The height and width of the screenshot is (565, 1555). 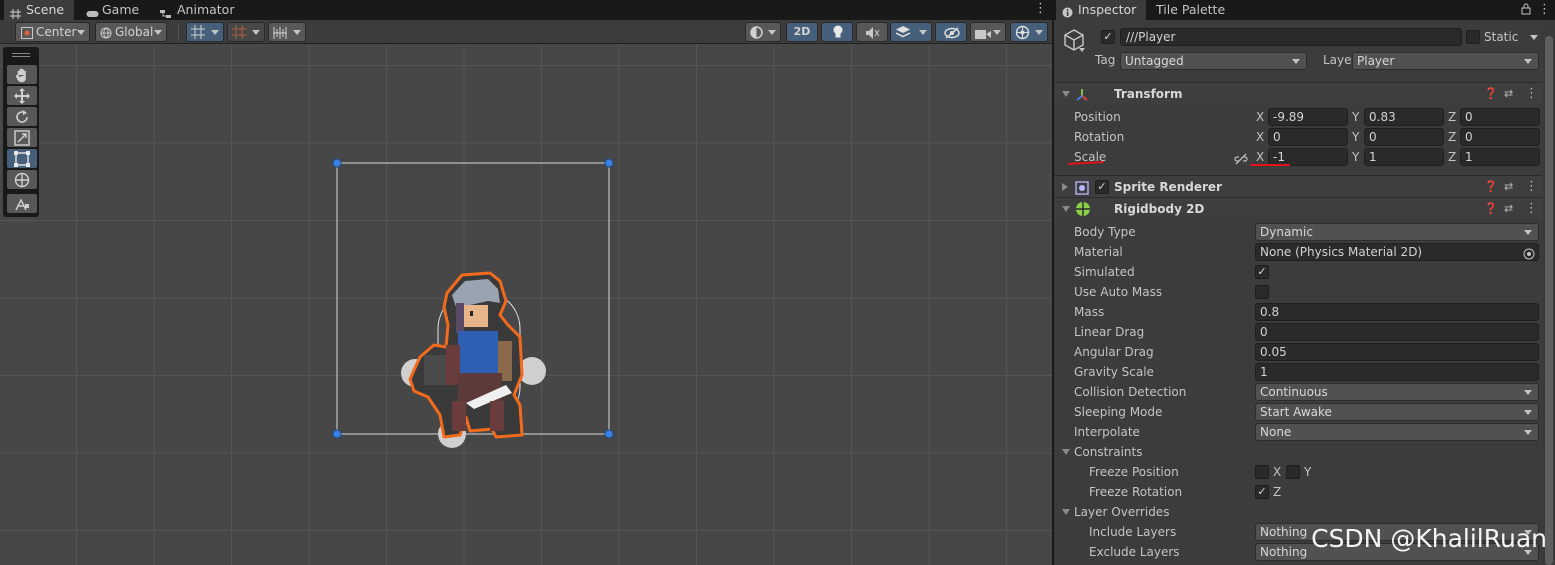 I want to click on rotation-x-field: 0, so click(x=1308, y=137).